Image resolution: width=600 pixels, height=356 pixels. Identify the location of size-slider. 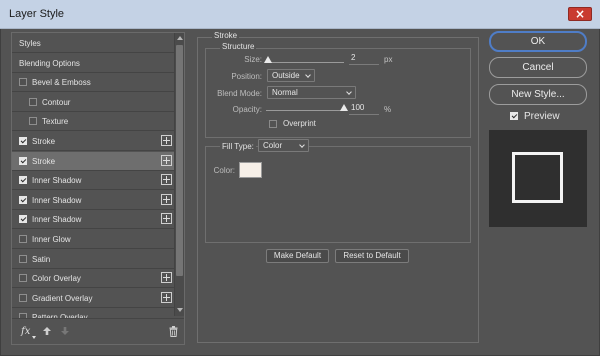
(305, 62).